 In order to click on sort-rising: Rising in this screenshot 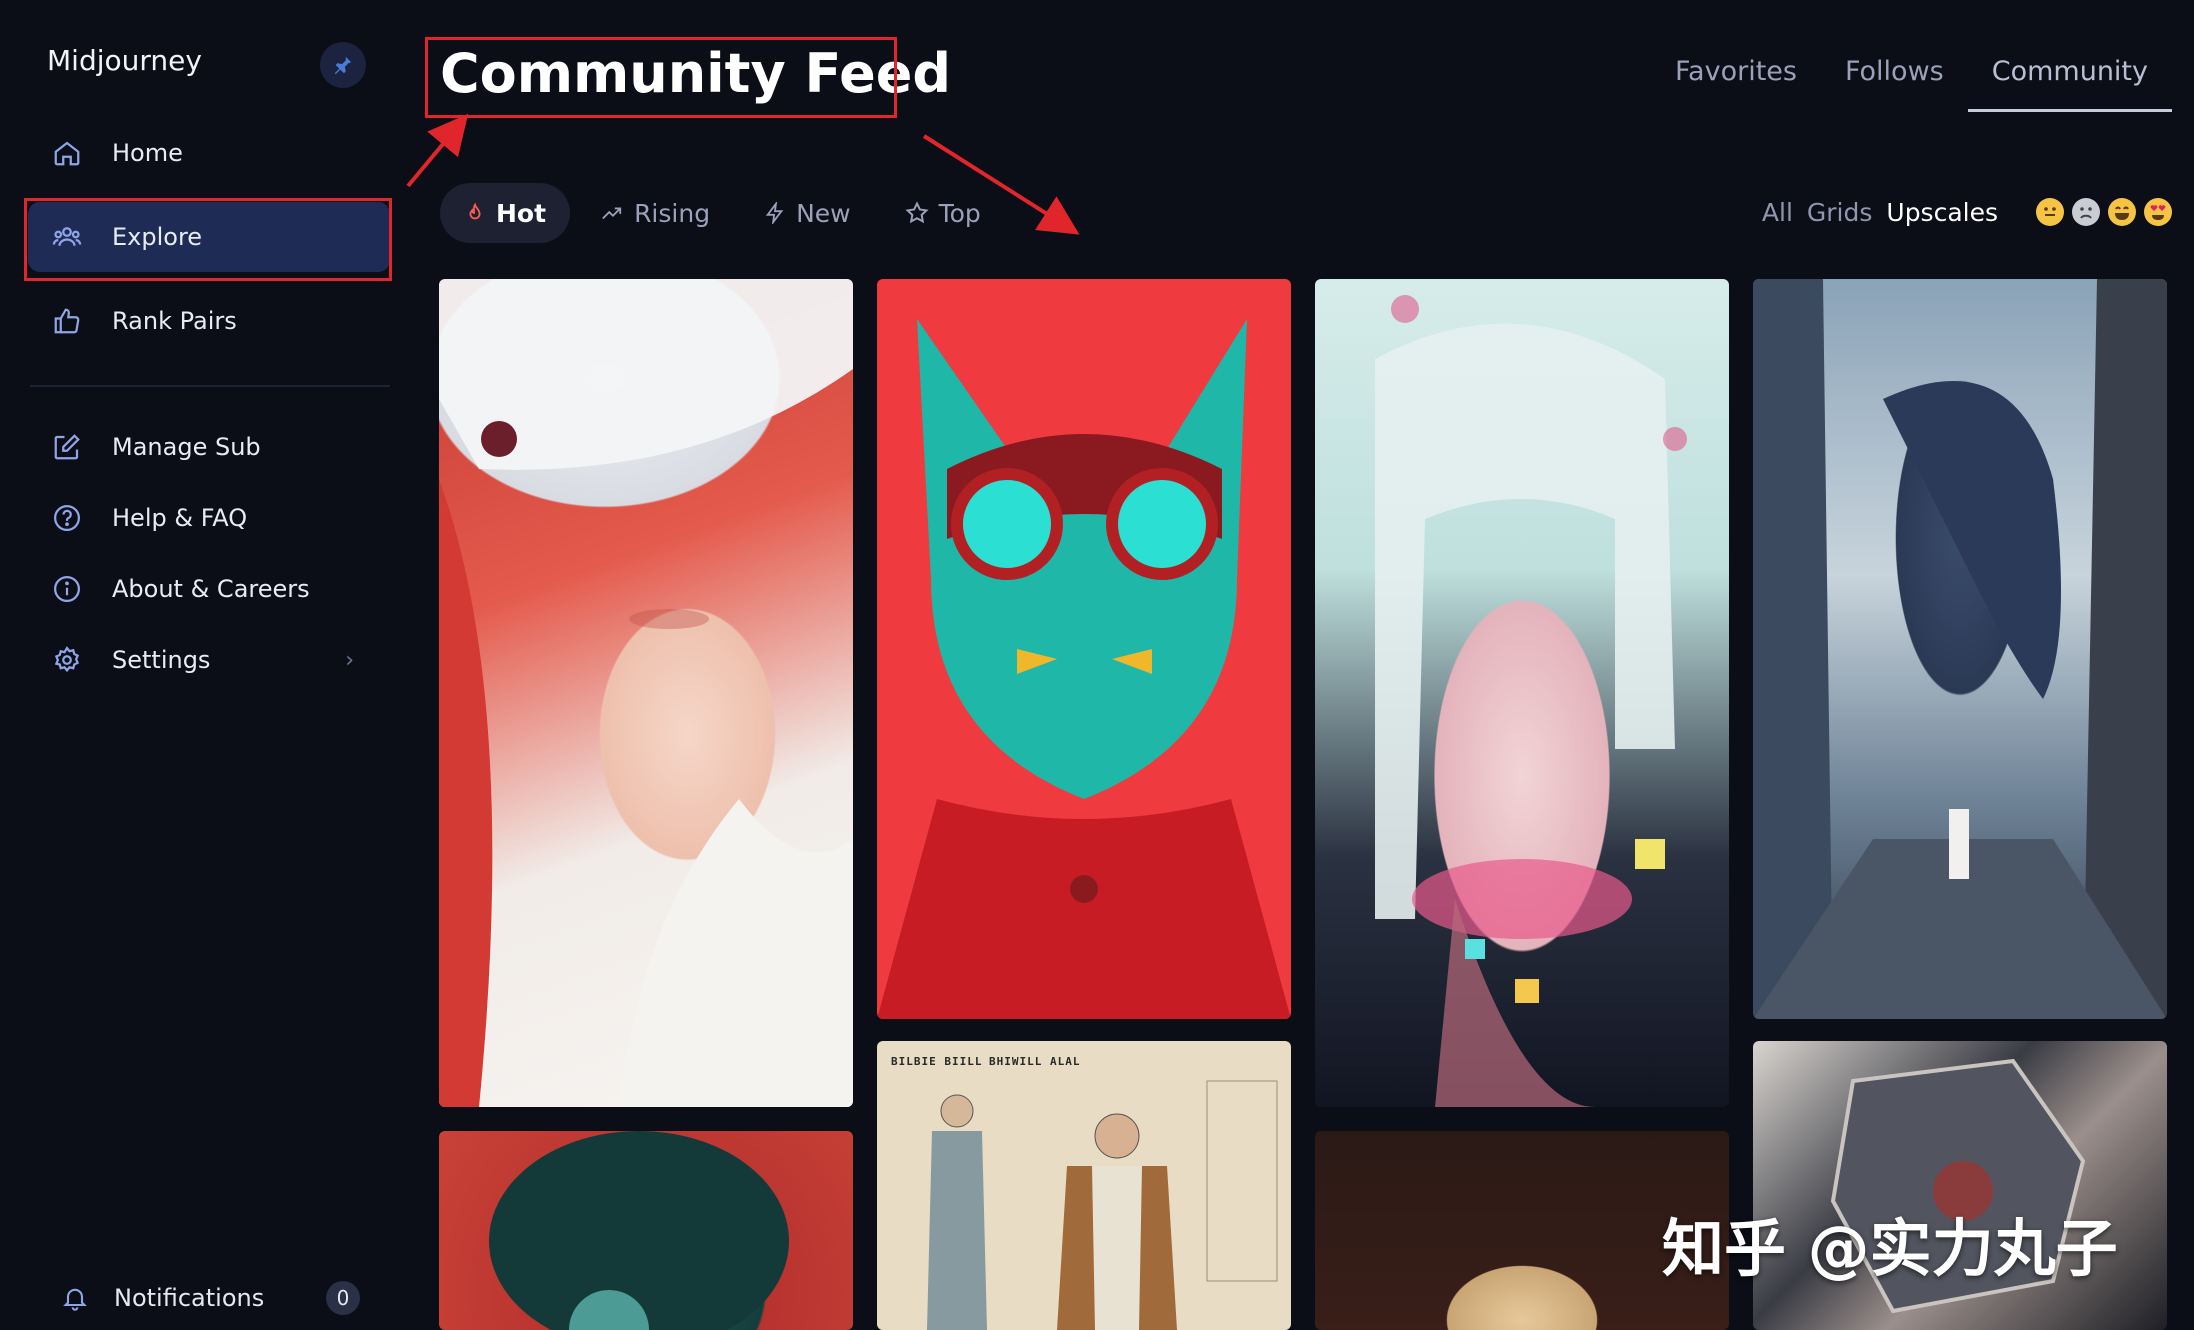, I will do `click(655, 213)`.